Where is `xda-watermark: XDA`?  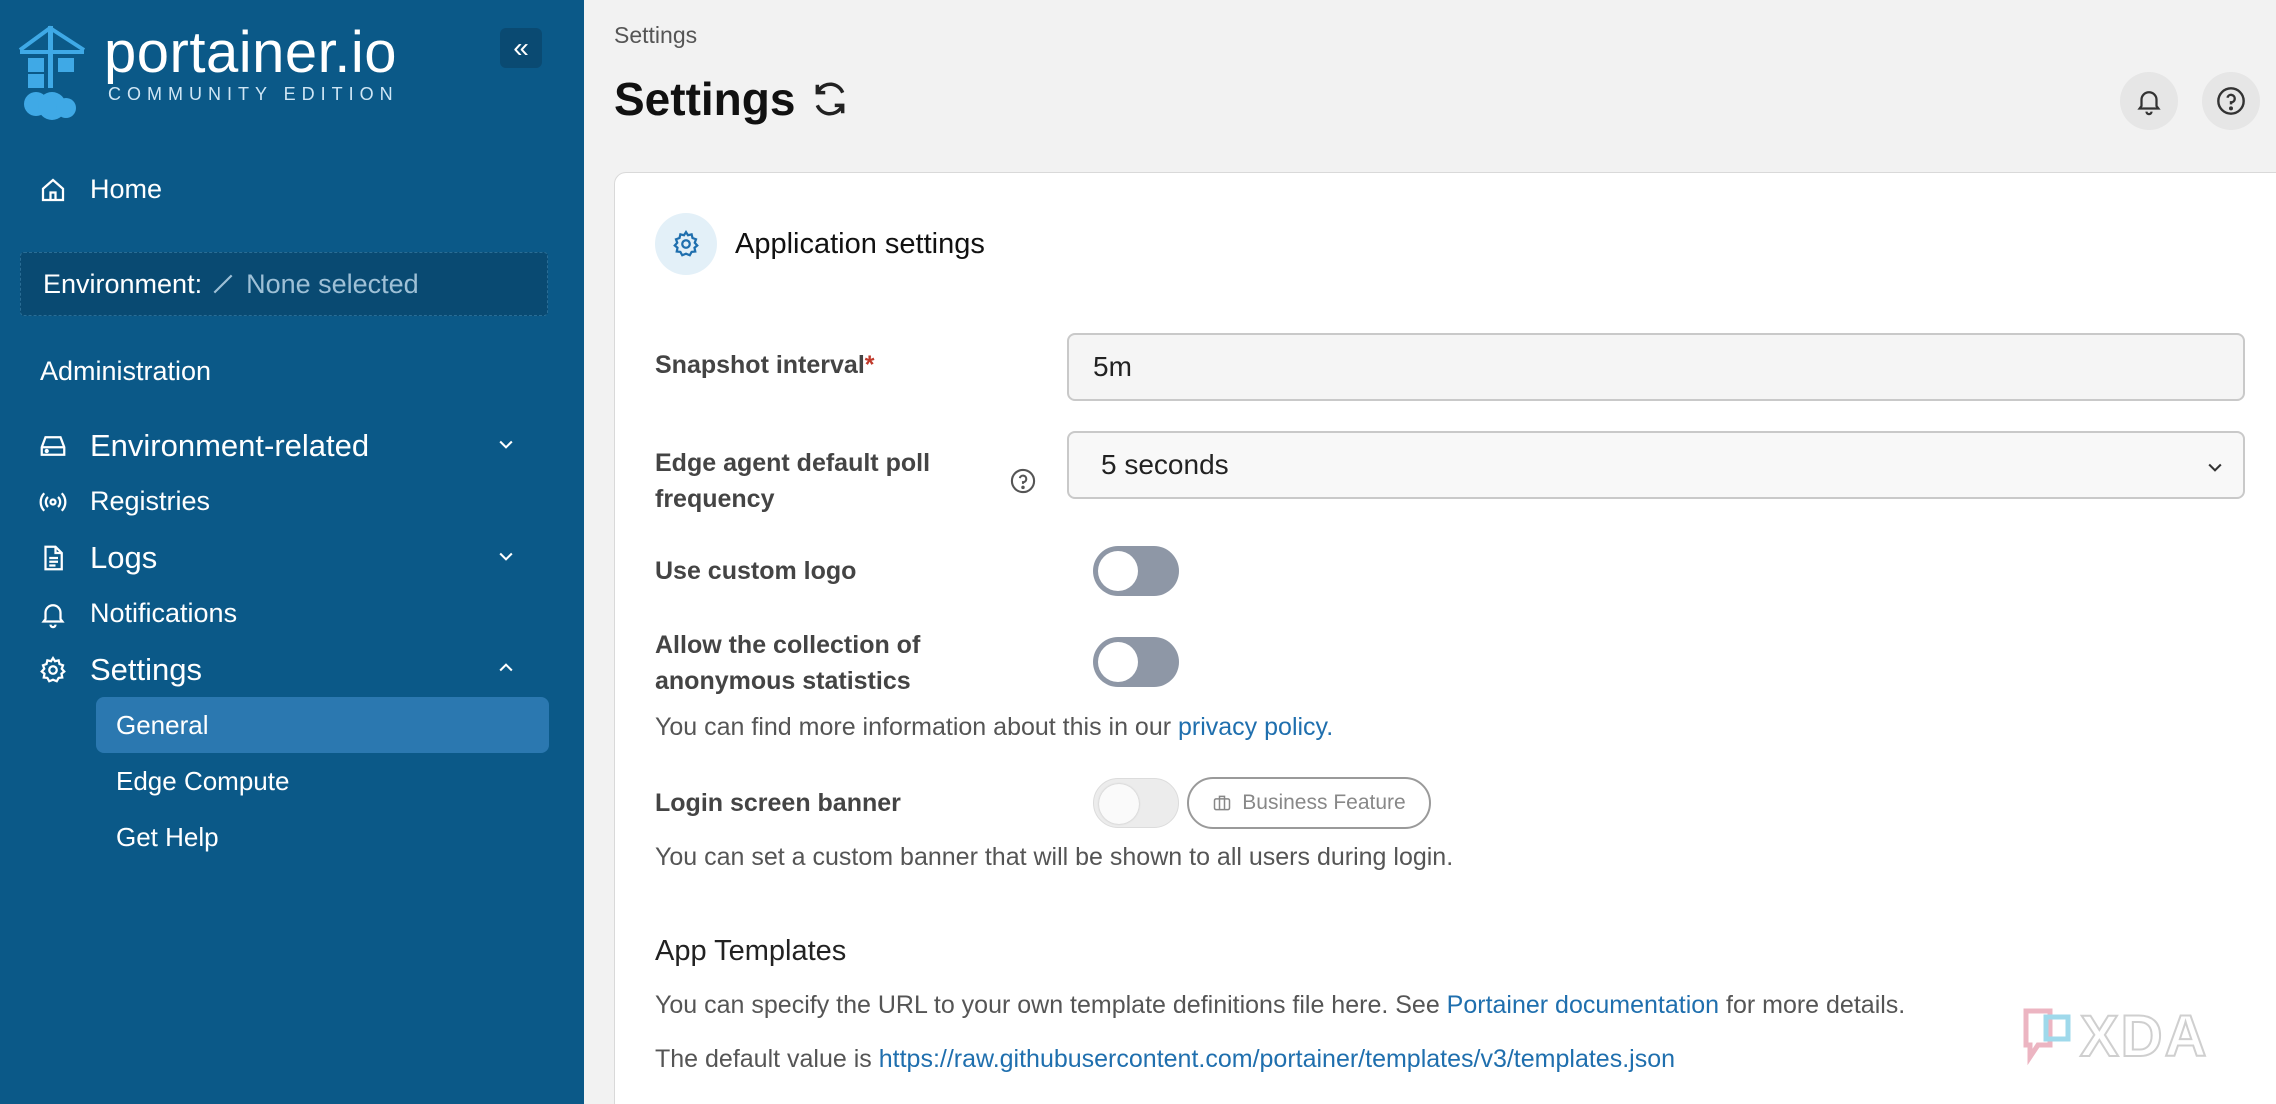 xda-watermark: XDA is located at coordinates (2114, 1036).